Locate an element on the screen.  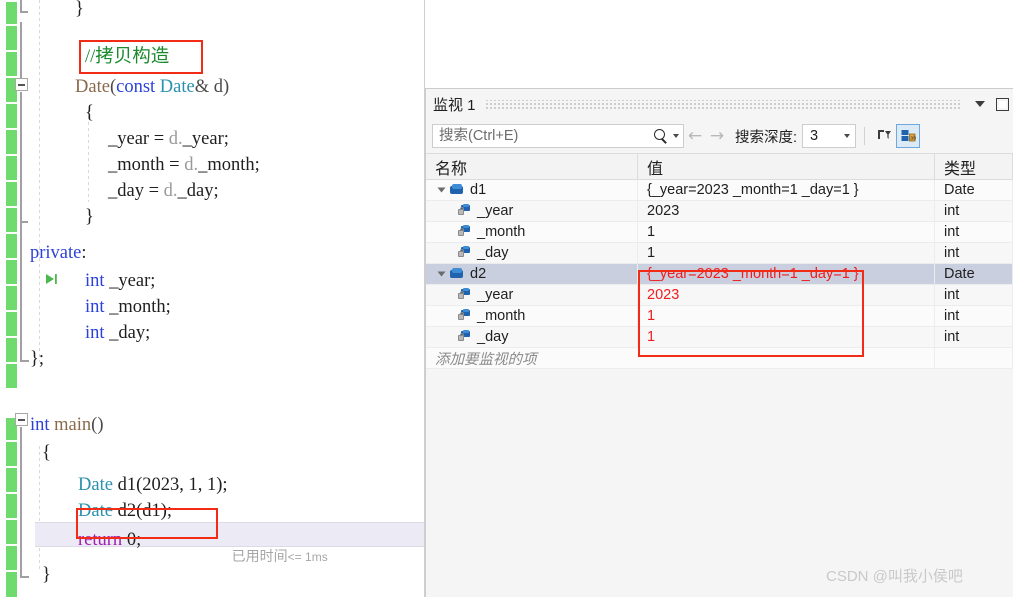
search-input is located at coordinates (546, 136).